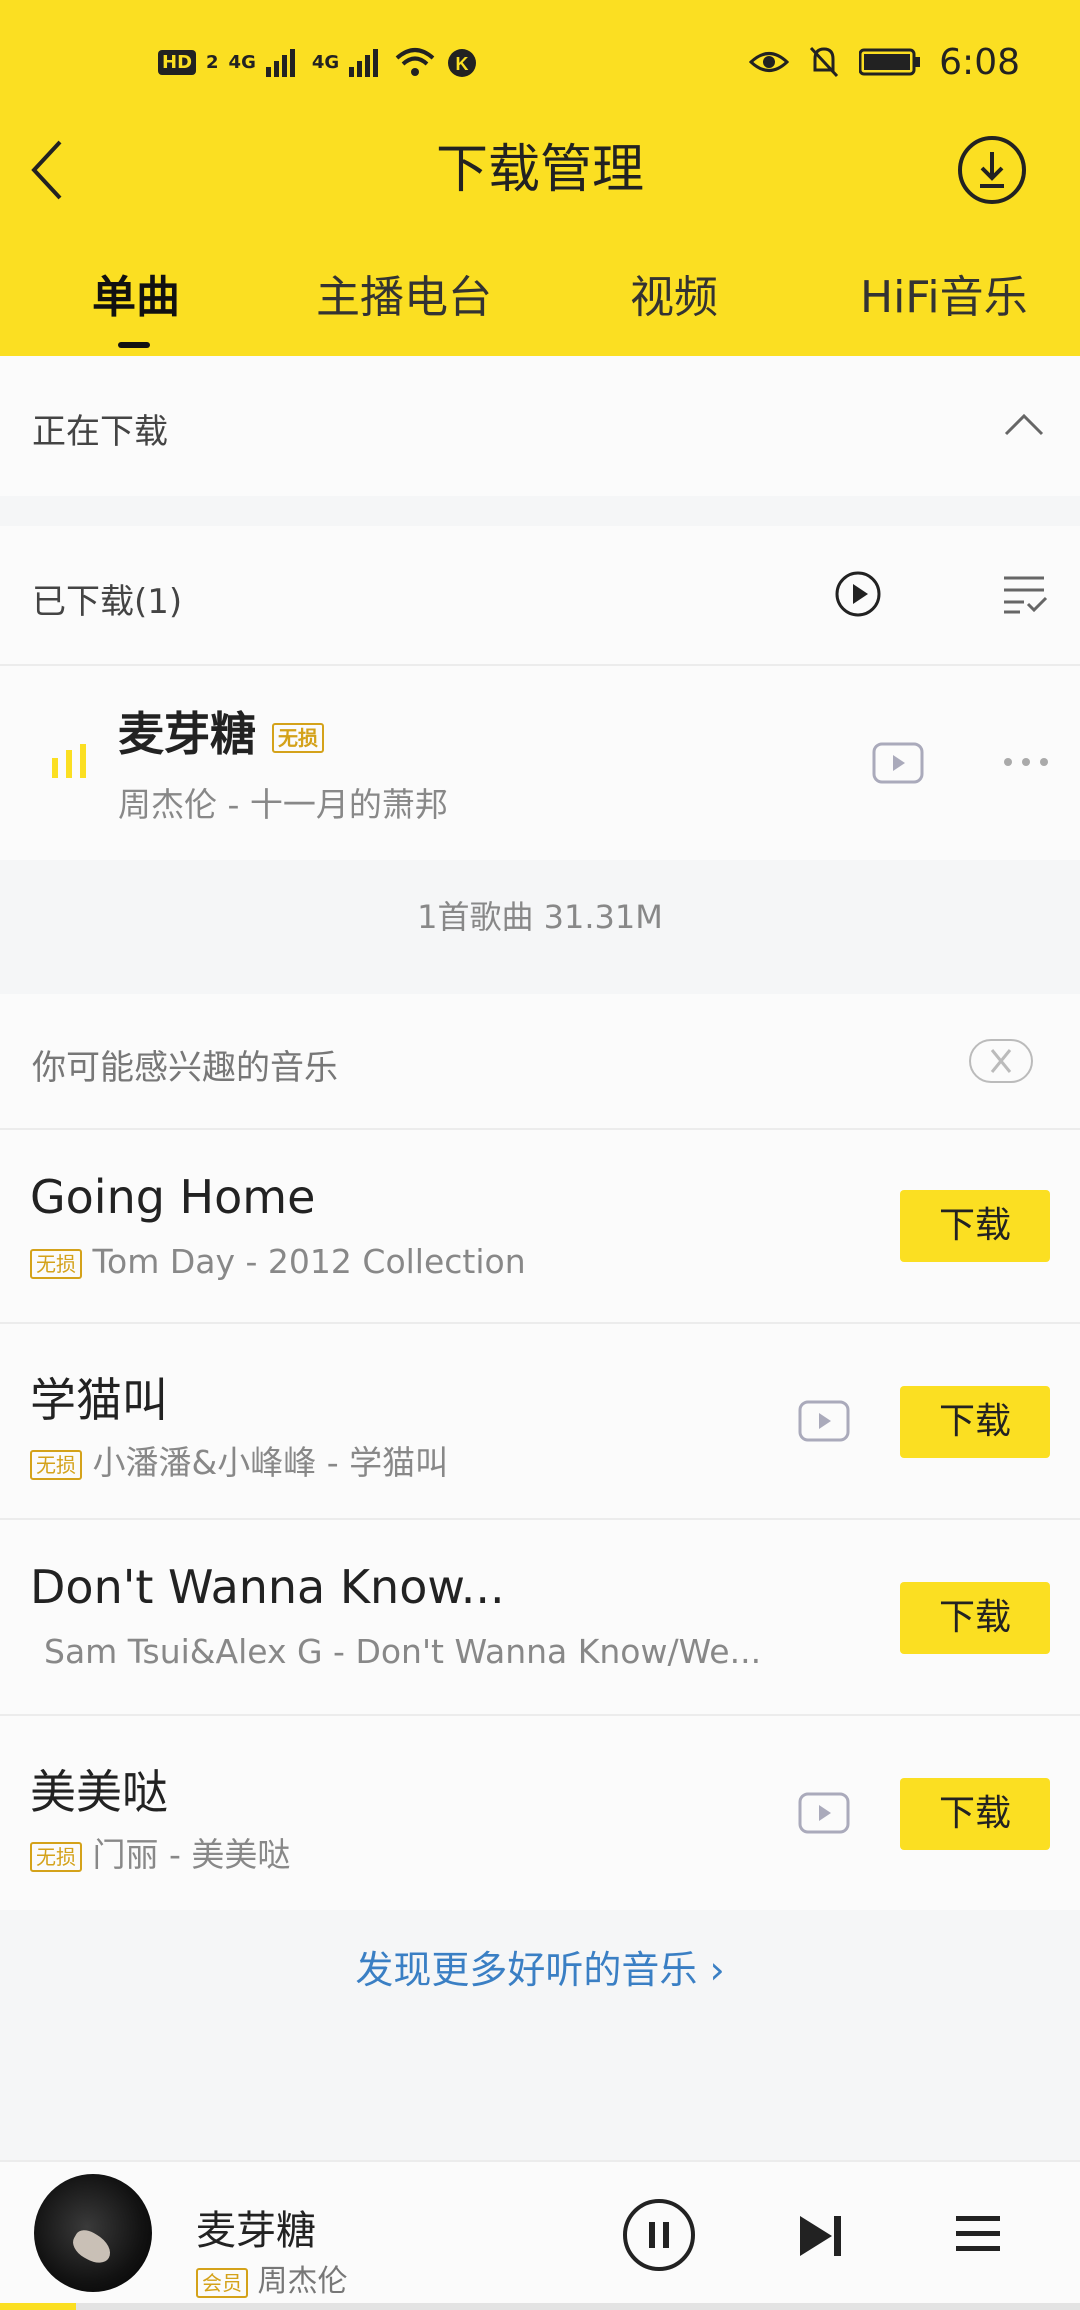 The height and width of the screenshot is (2310, 1080). I want to click on recommend-header: 你可能感兴趣的音乐, so click(540, 1061).